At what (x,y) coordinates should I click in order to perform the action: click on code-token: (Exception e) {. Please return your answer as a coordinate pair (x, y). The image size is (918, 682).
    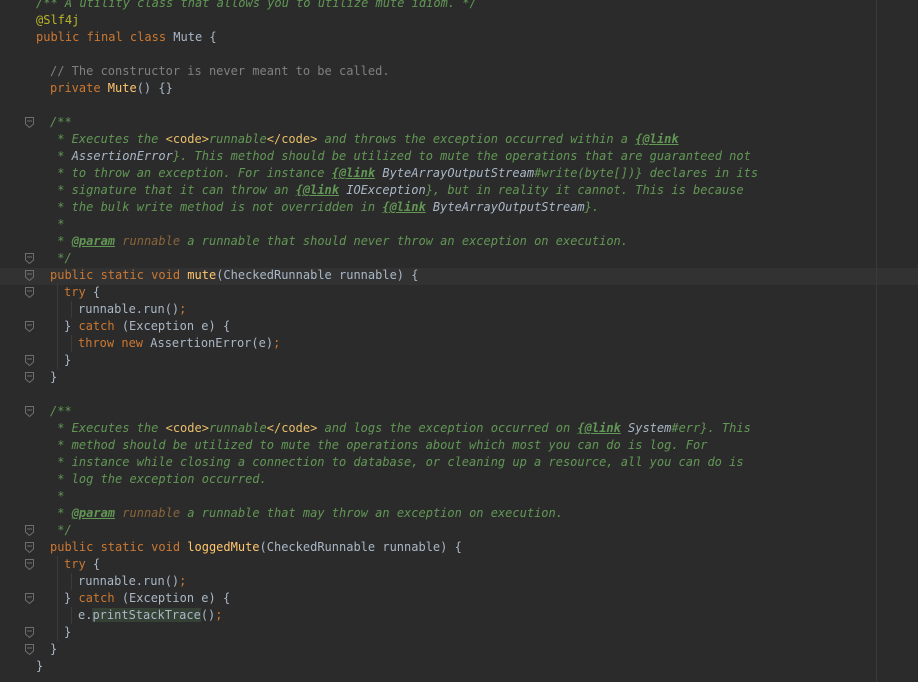
    Looking at the image, I should click on (176, 326).